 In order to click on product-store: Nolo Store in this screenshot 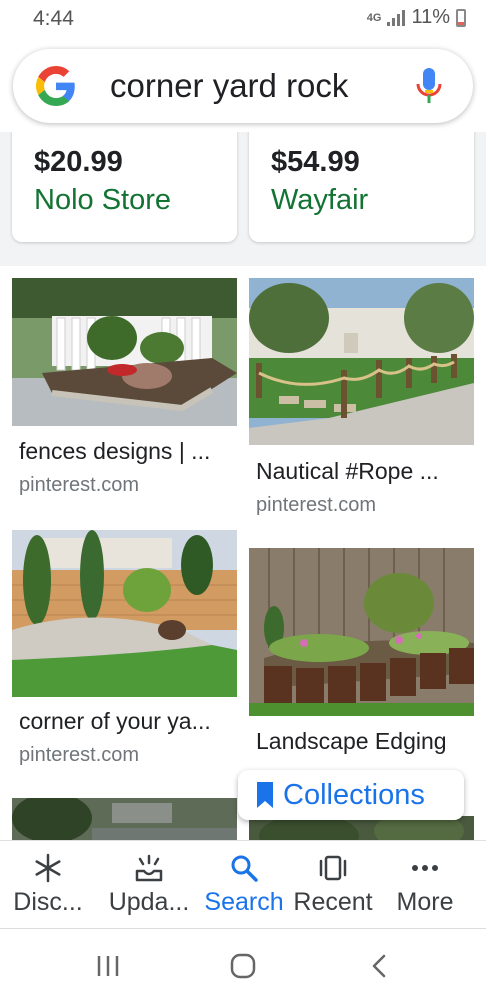, I will do `click(102, 200)`.